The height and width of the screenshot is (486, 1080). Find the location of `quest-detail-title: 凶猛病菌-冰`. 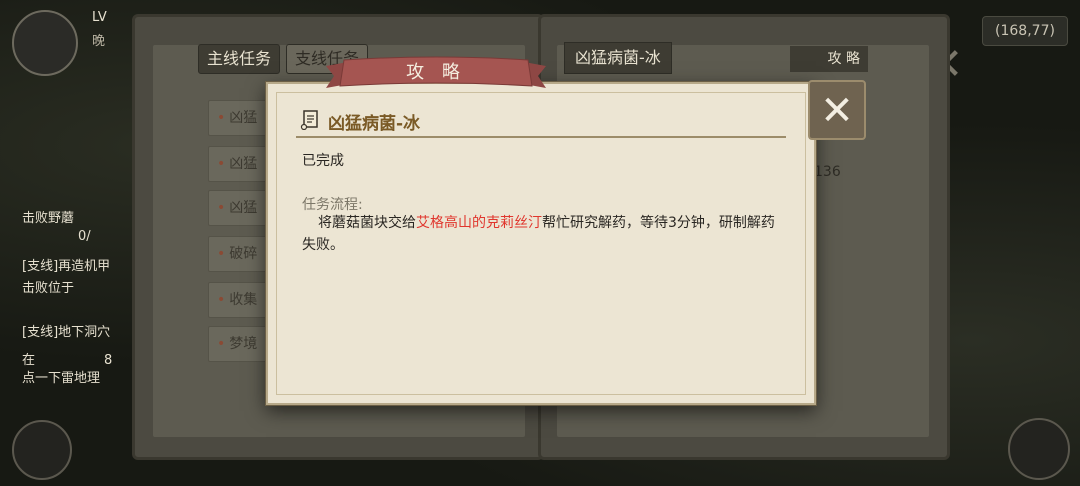

quest-detail-title: 凶猛病菌-冰 is located at coordinates (618, 58).